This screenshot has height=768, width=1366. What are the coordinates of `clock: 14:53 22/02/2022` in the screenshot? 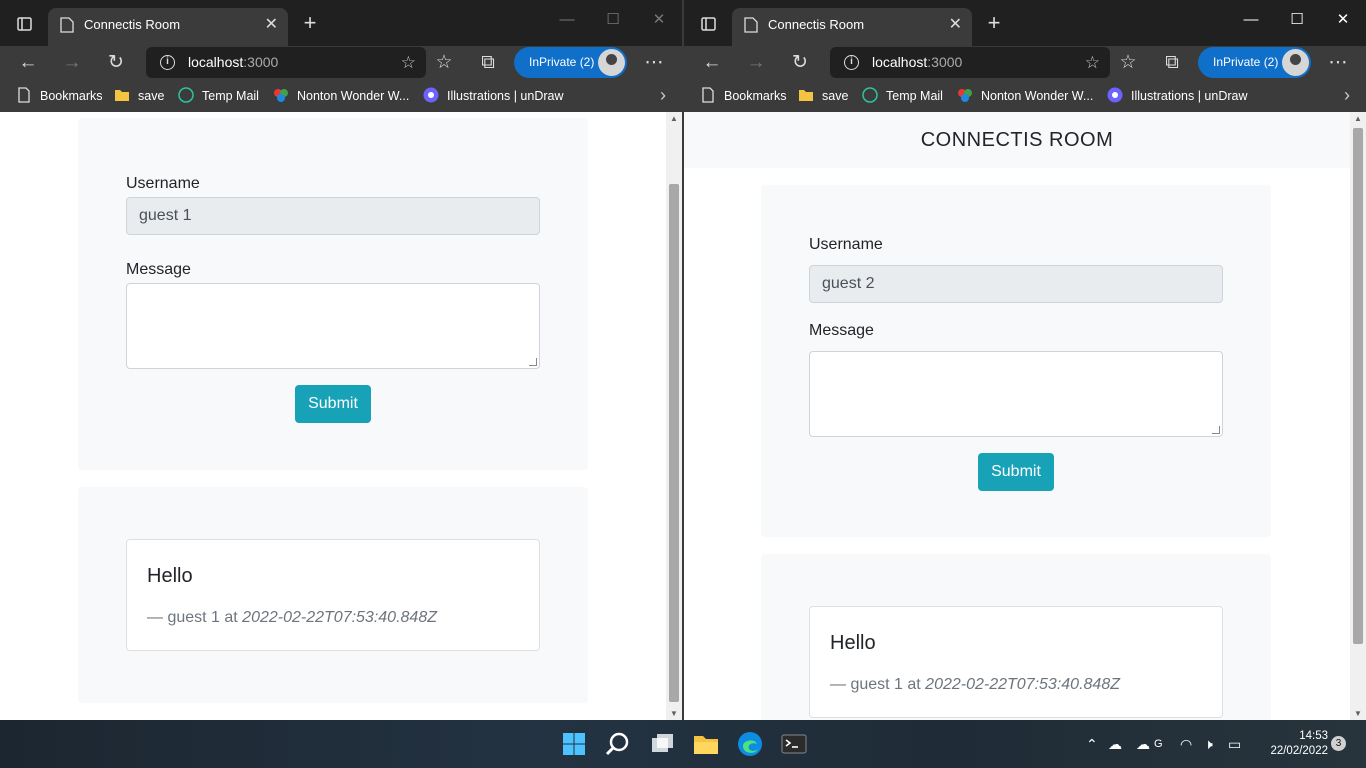 It's located at (1293, 744).